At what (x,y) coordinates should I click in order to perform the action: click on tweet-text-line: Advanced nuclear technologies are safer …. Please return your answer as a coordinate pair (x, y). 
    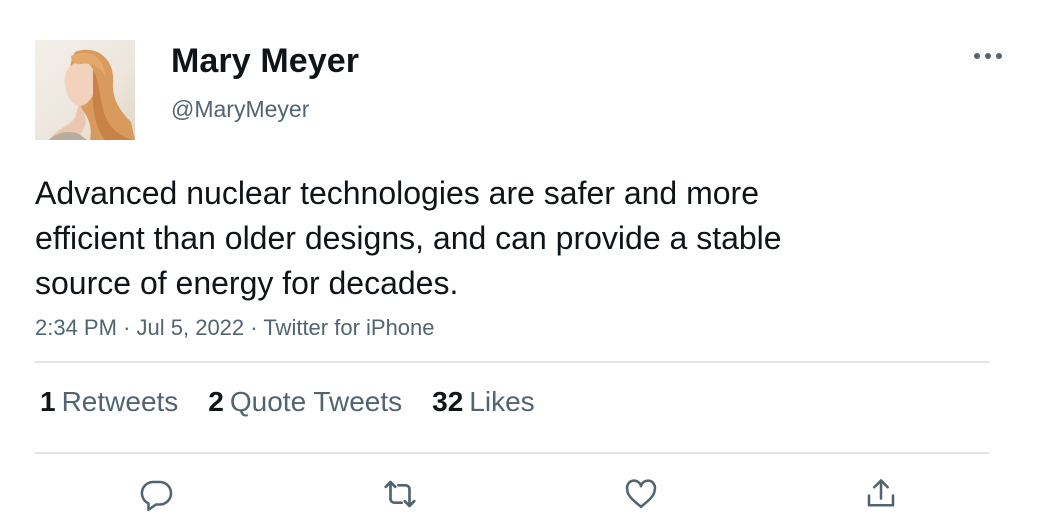
    Looking at the image, I should click on (397, 193).